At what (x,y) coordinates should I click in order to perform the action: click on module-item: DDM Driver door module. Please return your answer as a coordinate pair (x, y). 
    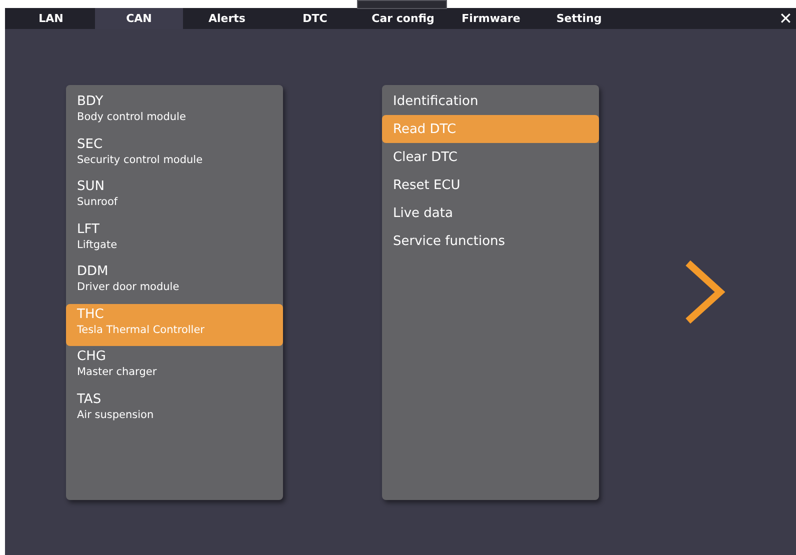
    Looking at the image, I should click on (174, 282).